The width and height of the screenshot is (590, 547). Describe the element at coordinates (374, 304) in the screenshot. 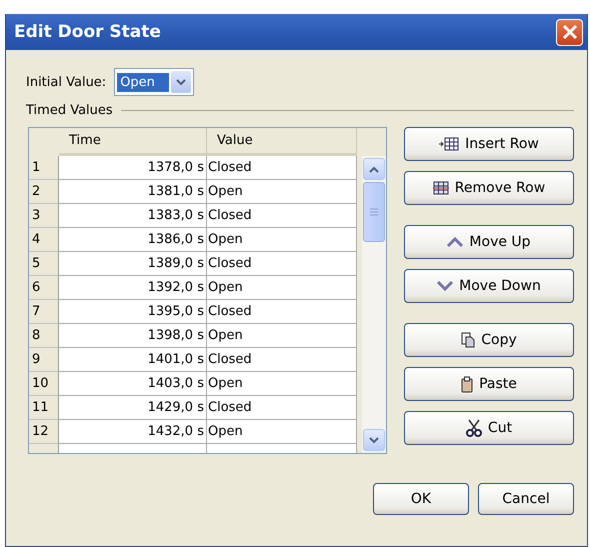

I see `scrollbar` at that location.